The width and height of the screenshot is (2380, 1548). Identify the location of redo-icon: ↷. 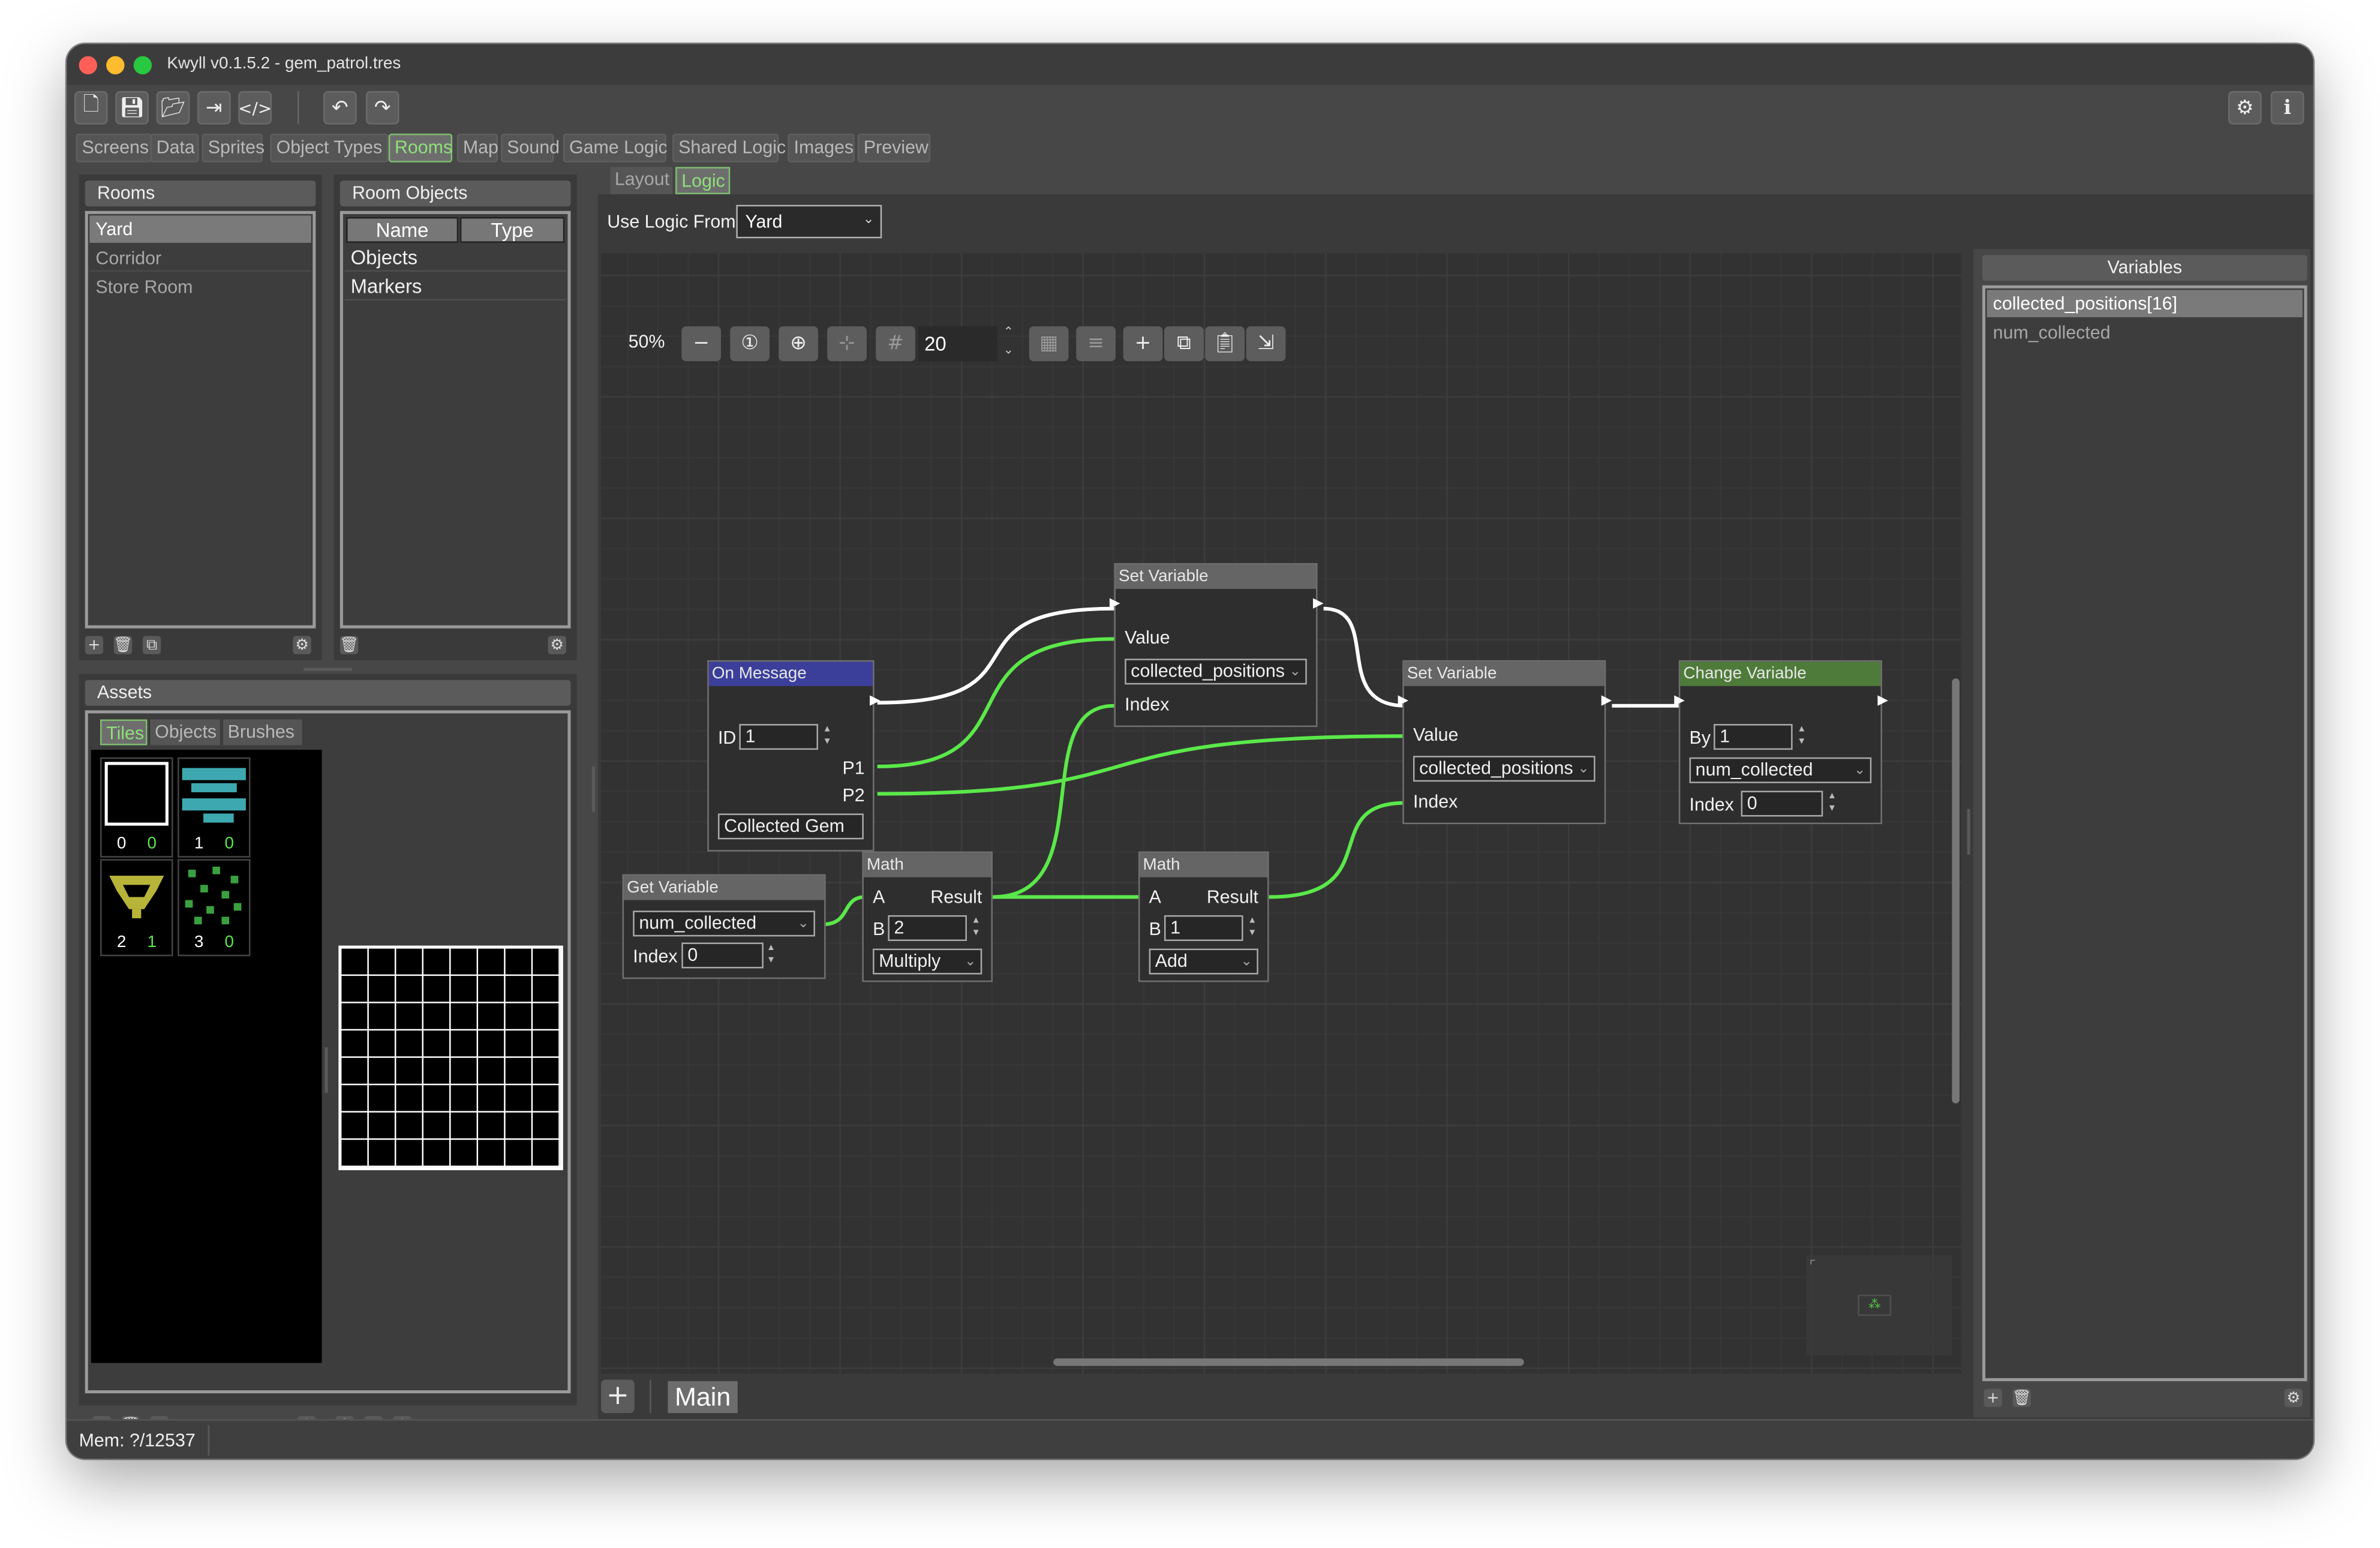
(382, 108).